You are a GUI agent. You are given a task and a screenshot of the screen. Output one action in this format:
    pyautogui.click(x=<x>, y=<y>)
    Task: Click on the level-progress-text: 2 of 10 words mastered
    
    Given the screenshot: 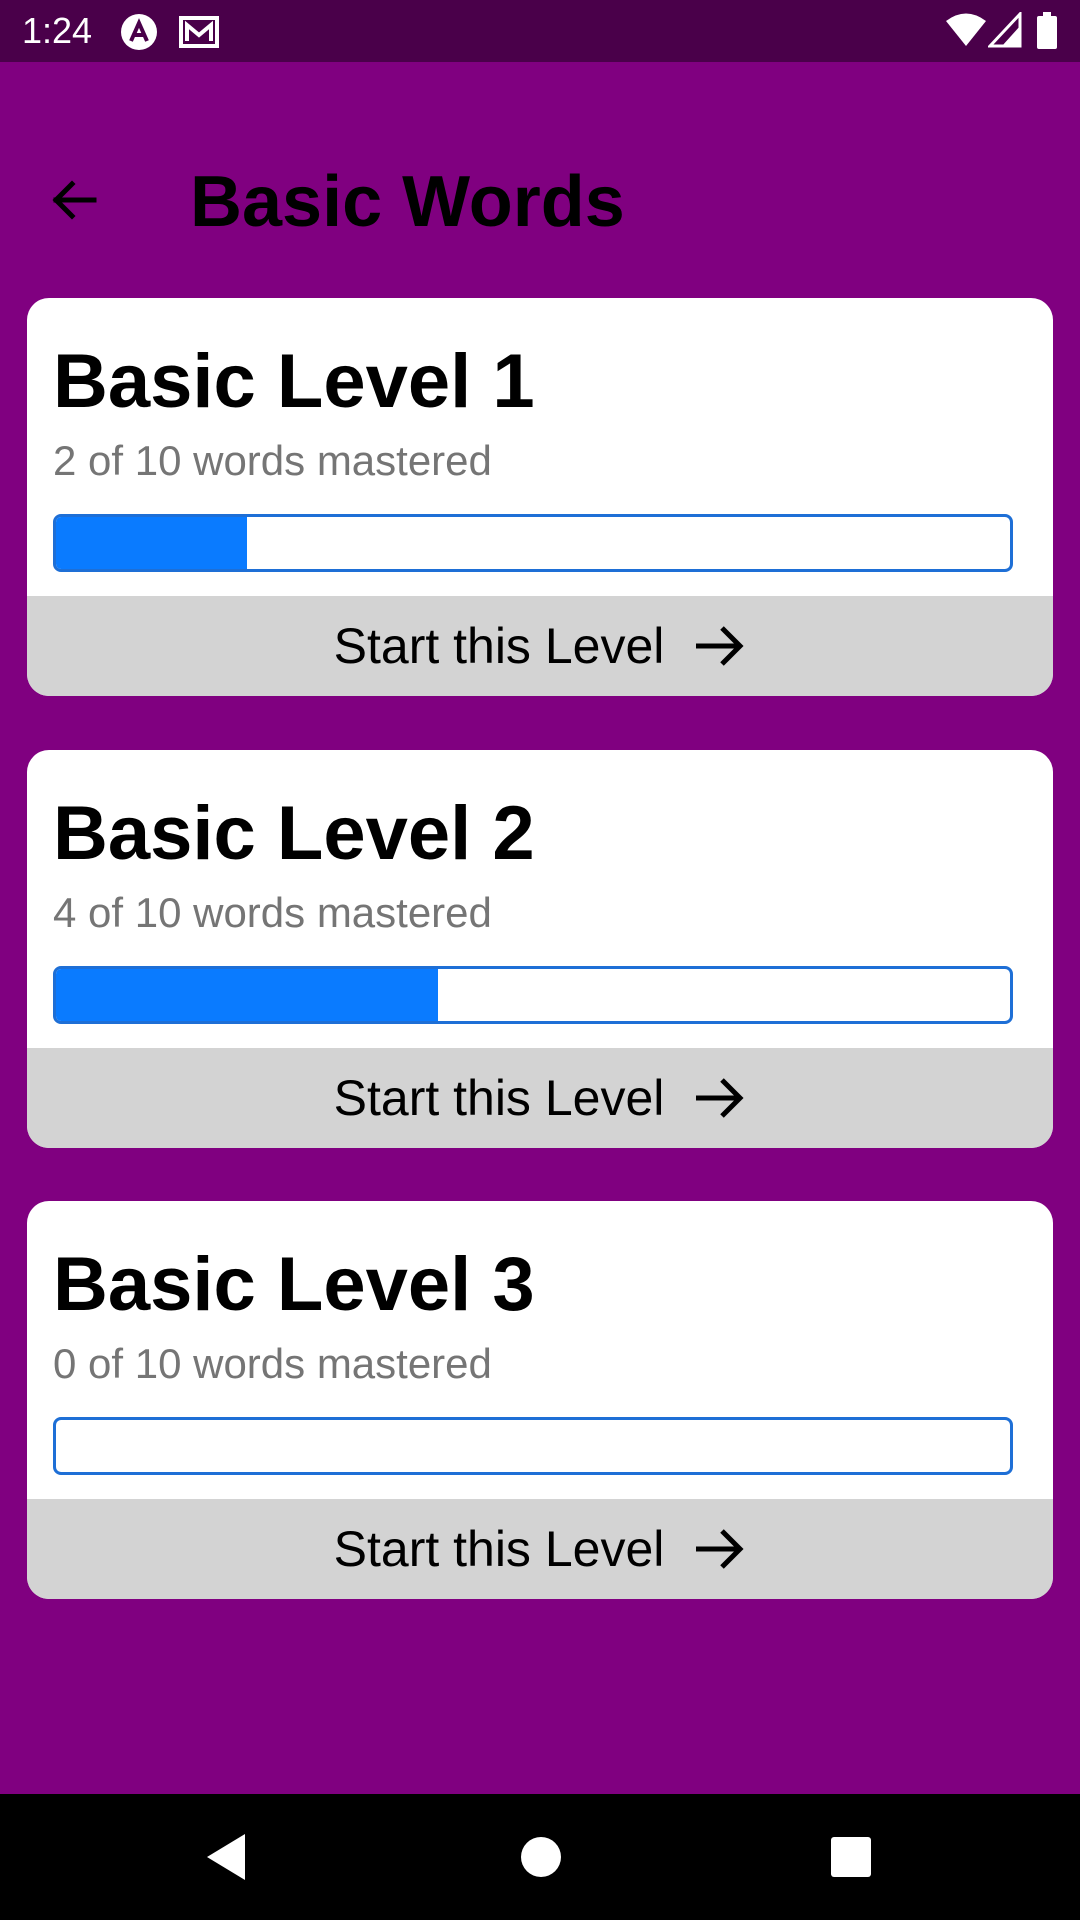 What is the action you would take?
    pyautogui.click(x=272, y=460)
    